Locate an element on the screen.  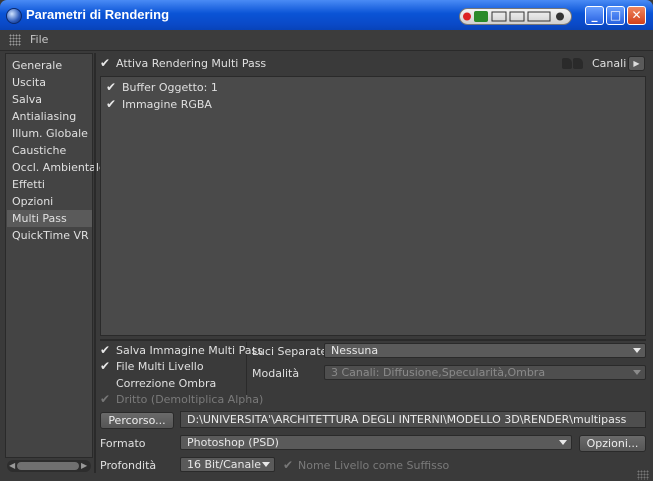
sidebar-item-generale: Generale is located at coordinates (49, 65).